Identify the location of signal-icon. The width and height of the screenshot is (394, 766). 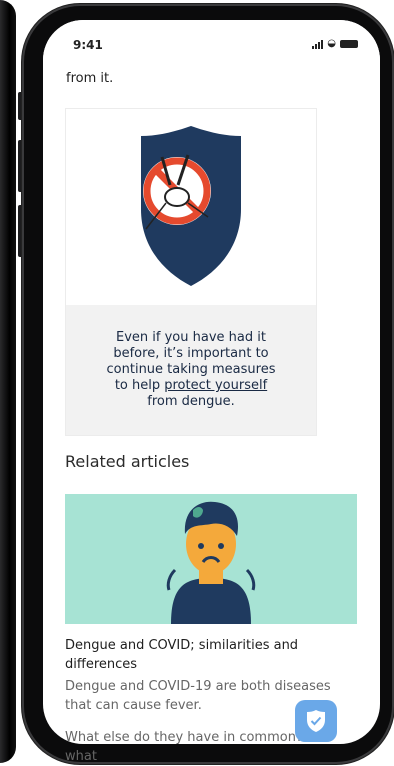
(318, 44).